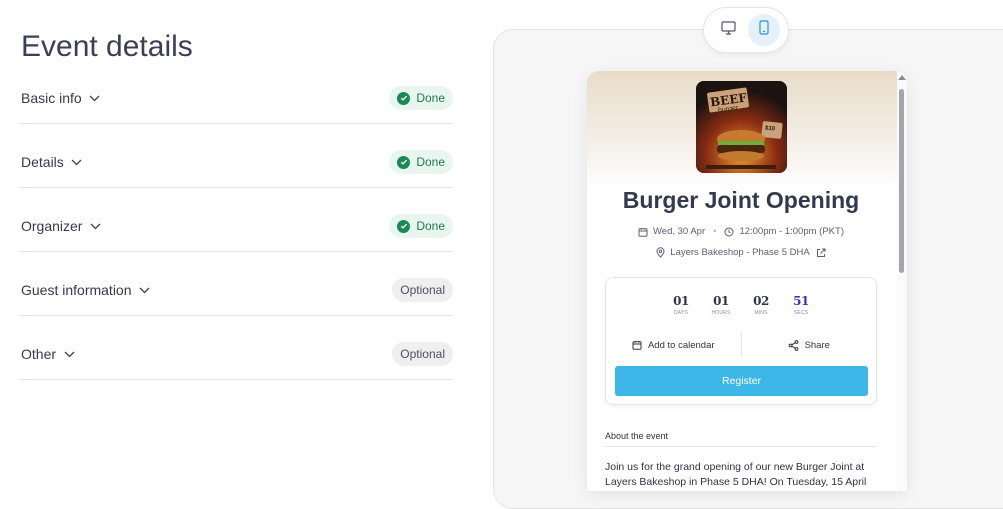  What do you see at coordinates (237, 361) in the screenshot?
I see `section-other: Other Optional` at bounding box center [237, 361].